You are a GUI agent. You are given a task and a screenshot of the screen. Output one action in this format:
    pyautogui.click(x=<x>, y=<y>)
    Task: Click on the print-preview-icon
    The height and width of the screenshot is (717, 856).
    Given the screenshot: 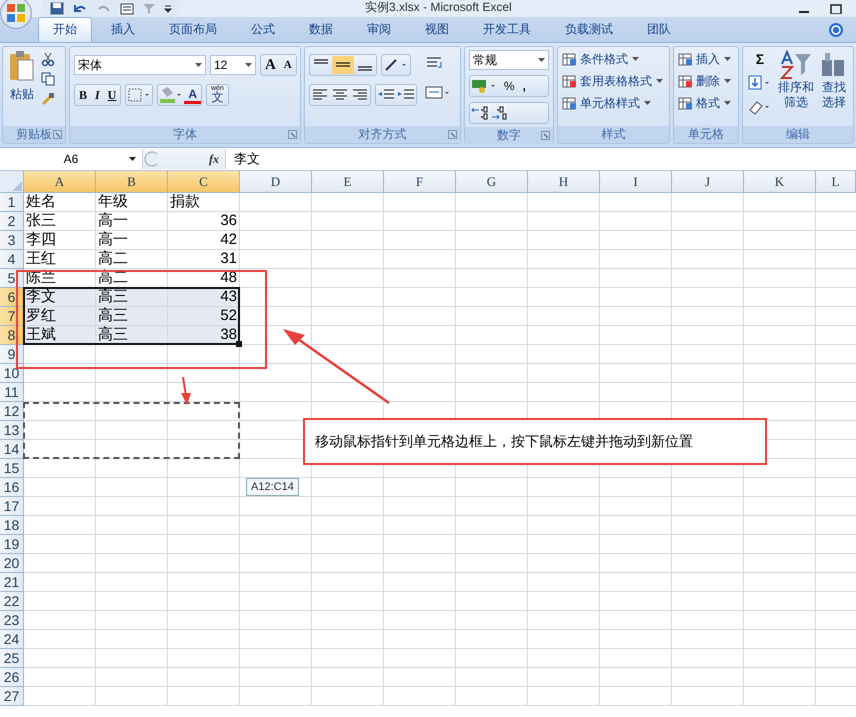 What is the action you would take?
    pyautogui.click(x=127, y=8)
    